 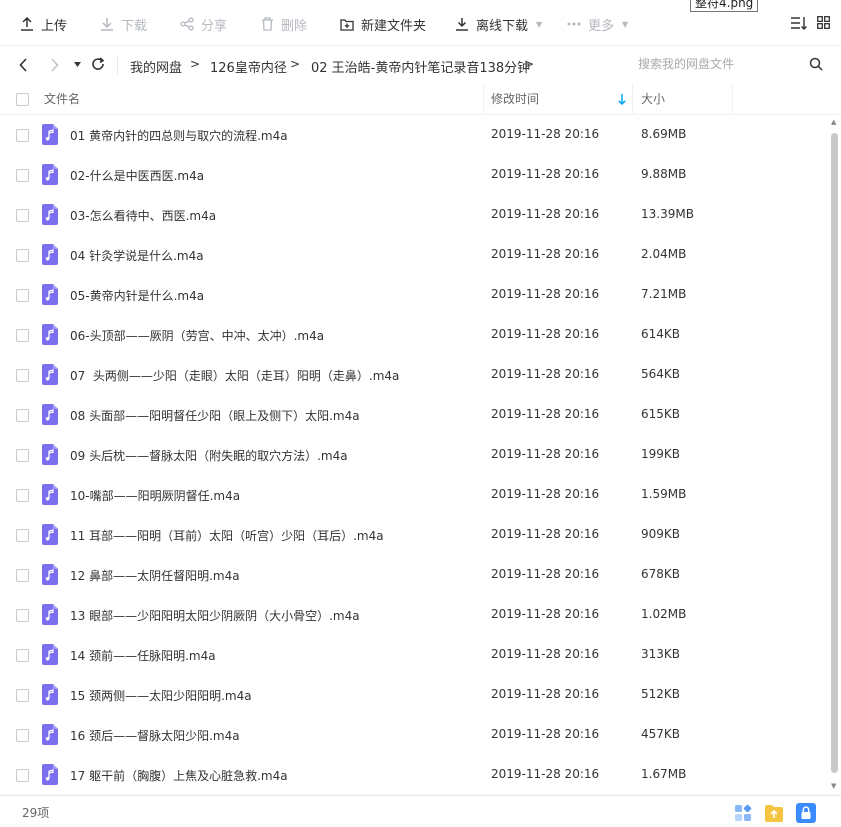 I want to click on navigation-bar: 我的网盘 > 126皇帝内径 > 02 王治皓-黄帝内针笔记录音138分钟 >, so click(x=420, y=65).